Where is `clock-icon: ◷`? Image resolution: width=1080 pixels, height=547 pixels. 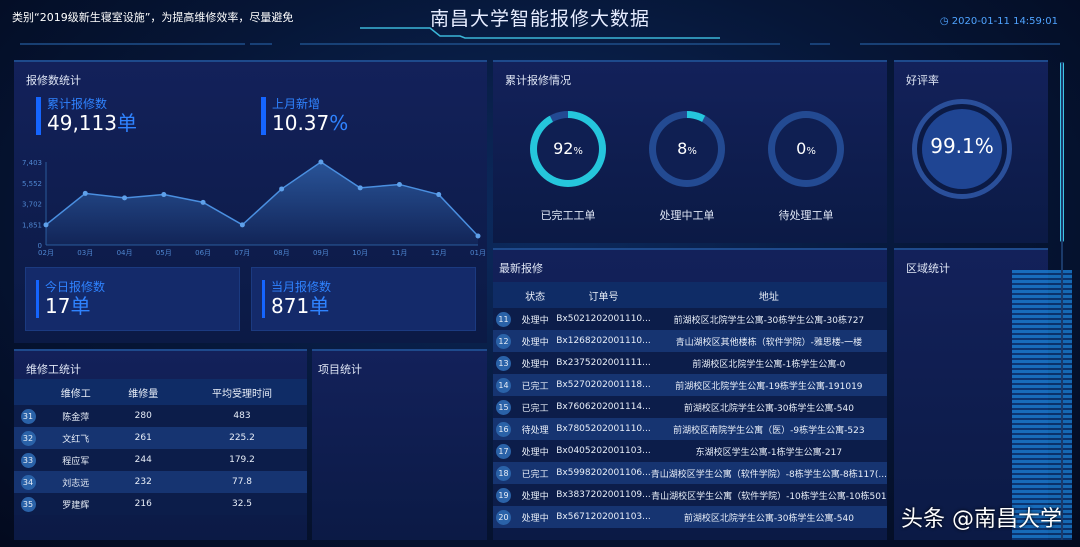
clock-icon: ◷ is located at coordinates (945, 21).